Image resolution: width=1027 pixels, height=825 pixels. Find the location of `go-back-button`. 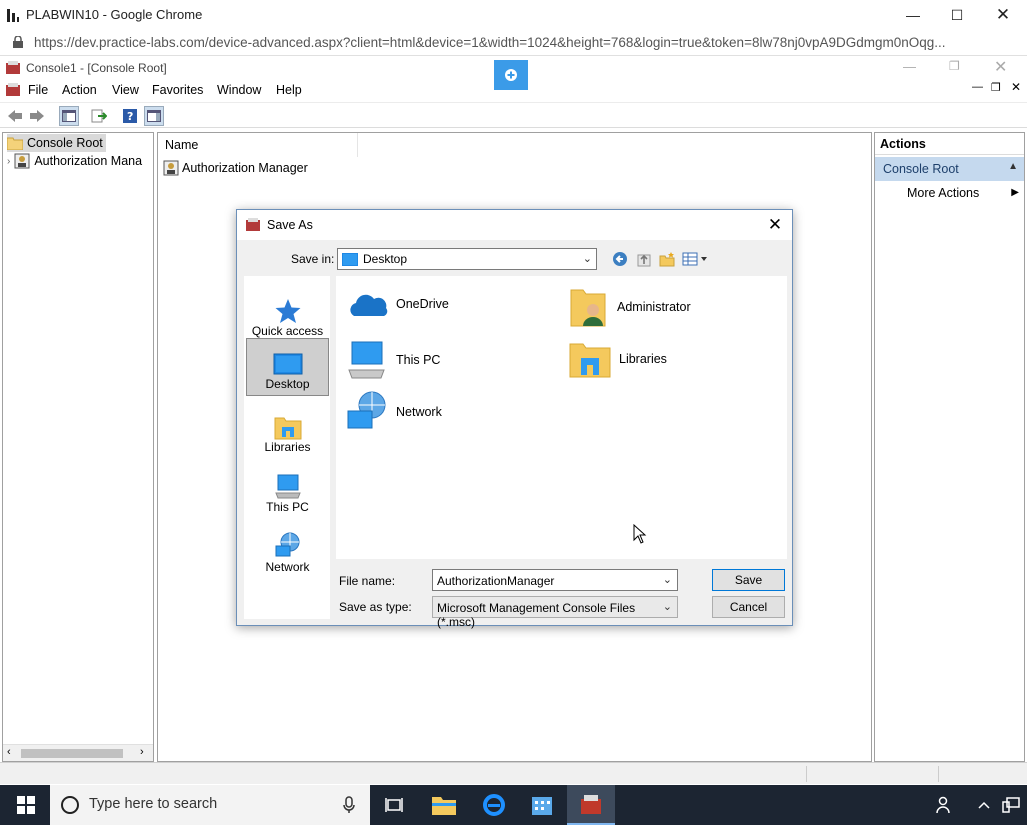

go-back-button is located at coordinates (620, 259).